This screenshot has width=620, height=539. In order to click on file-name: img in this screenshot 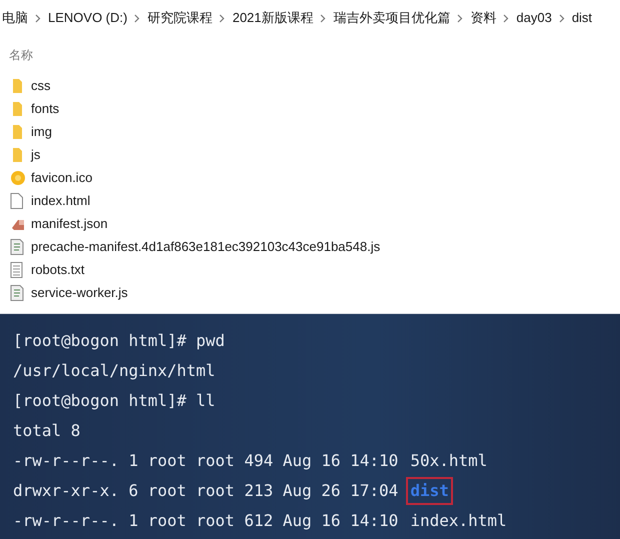, I will do `click(41, 132)`.